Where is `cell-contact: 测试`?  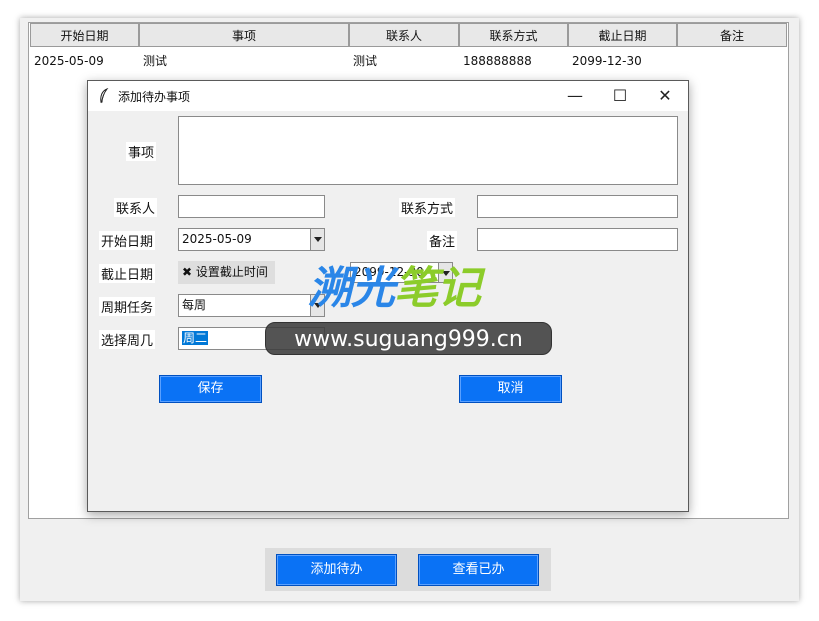
cell-contact: 测试 is located at coordinates (365, 61).